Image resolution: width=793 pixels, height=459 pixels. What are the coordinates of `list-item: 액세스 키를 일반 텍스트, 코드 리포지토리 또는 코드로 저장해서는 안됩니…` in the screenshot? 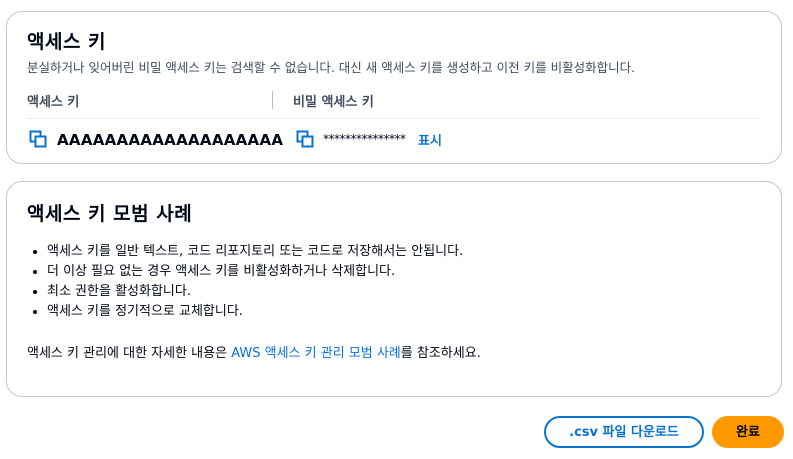 It's located at (255, 252).